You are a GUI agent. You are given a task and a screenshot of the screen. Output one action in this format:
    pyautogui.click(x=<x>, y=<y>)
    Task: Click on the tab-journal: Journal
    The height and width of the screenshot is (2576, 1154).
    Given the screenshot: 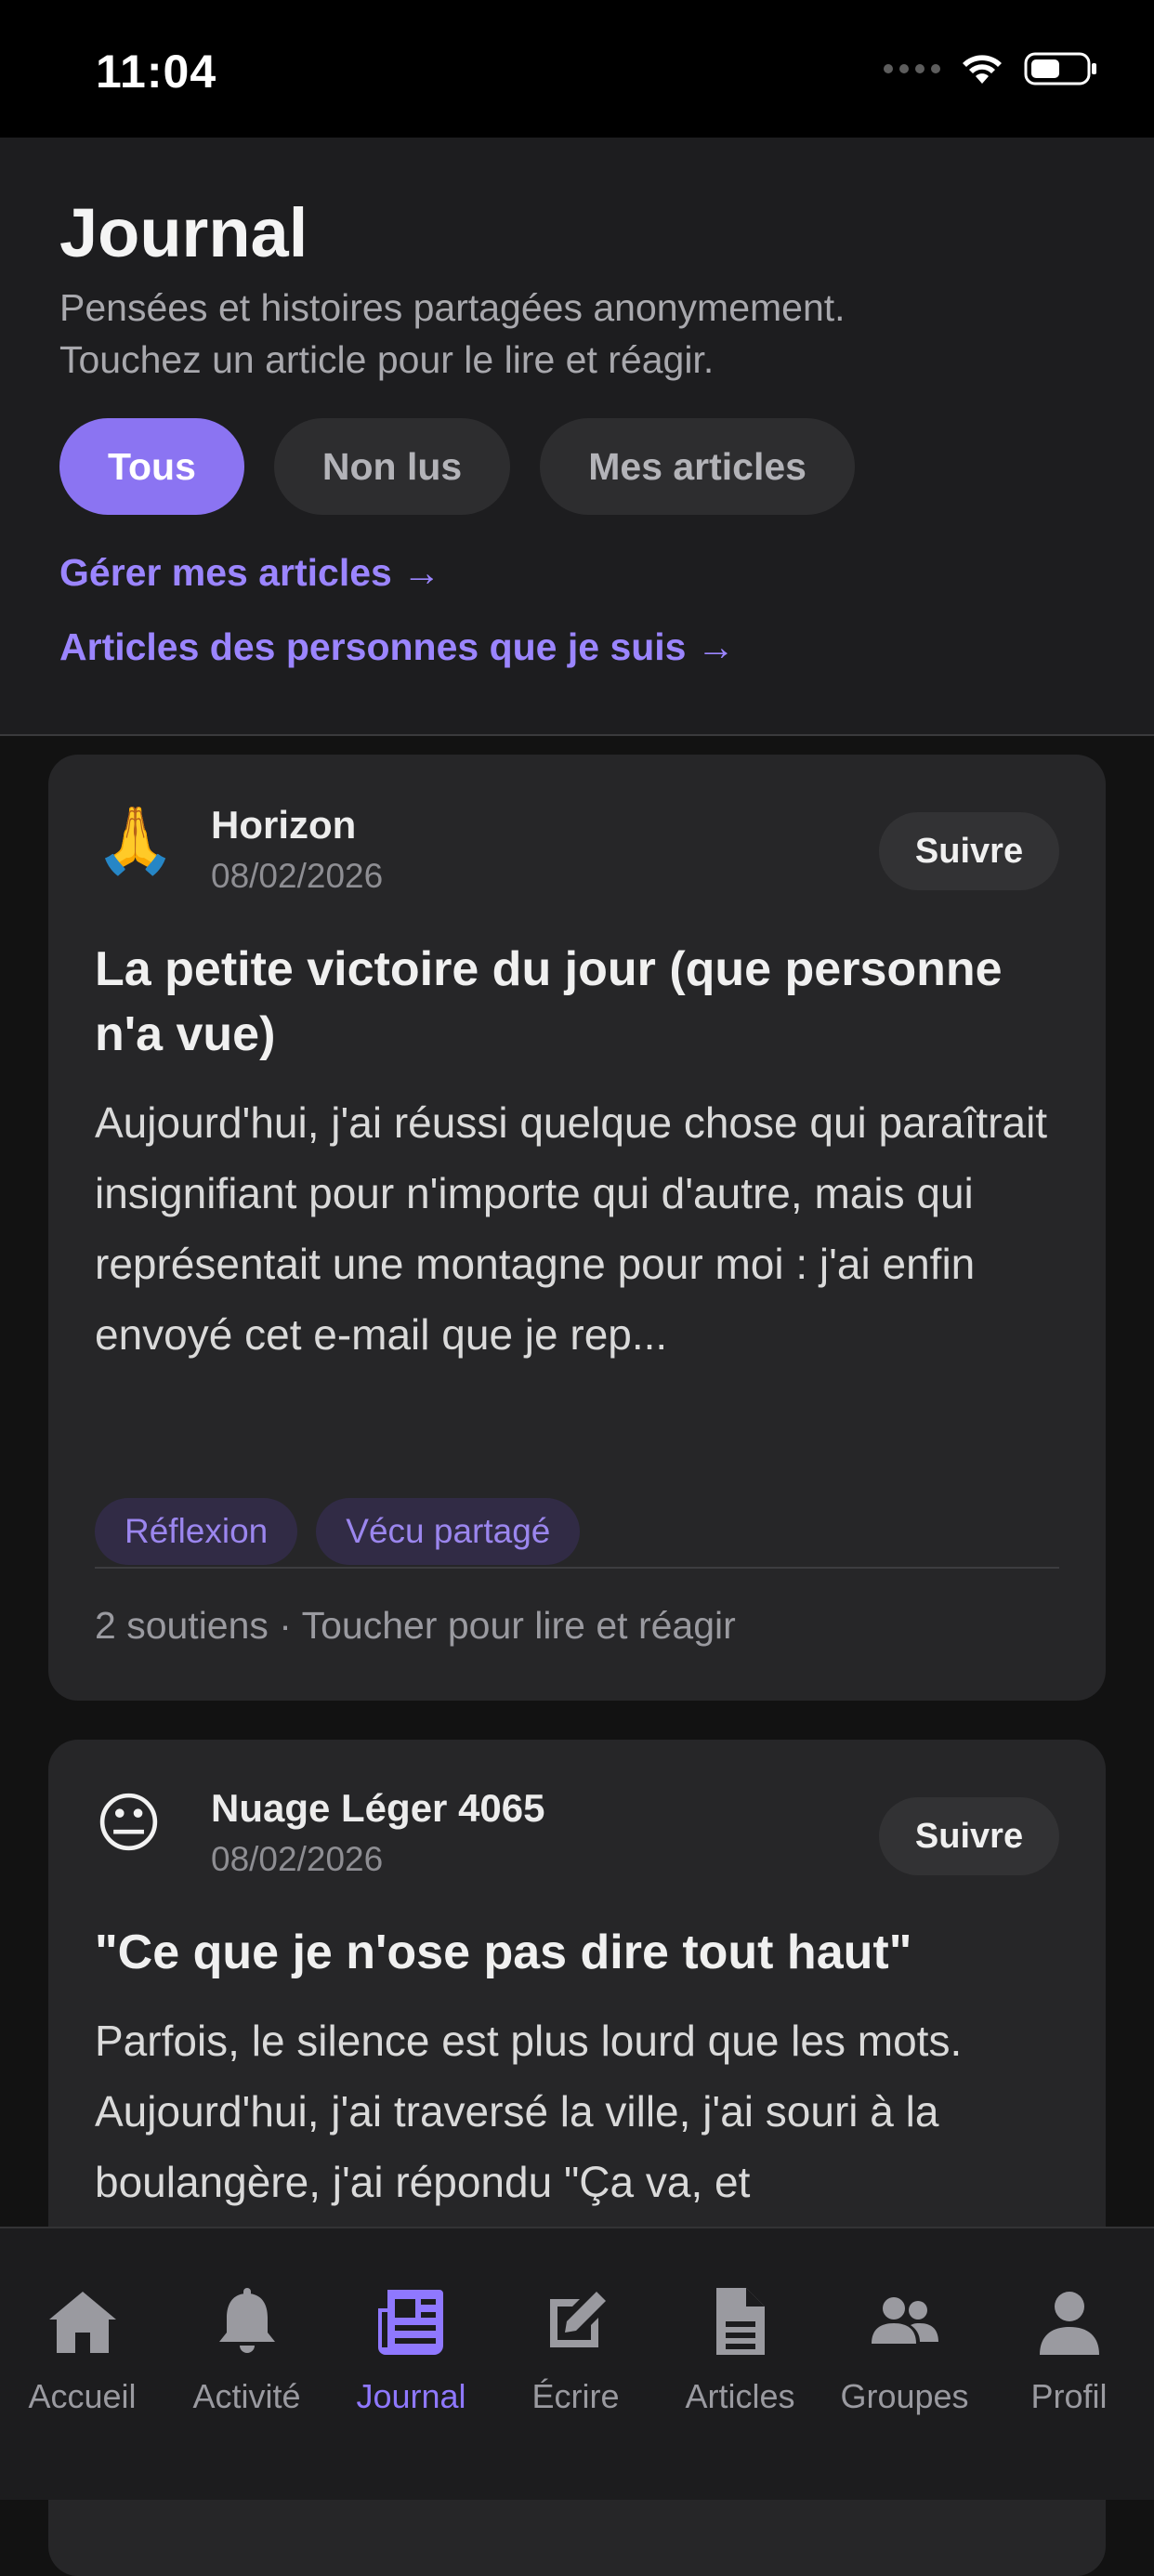 What is the action you would take?
    pyautogui.click(x=411, y=2364)
    